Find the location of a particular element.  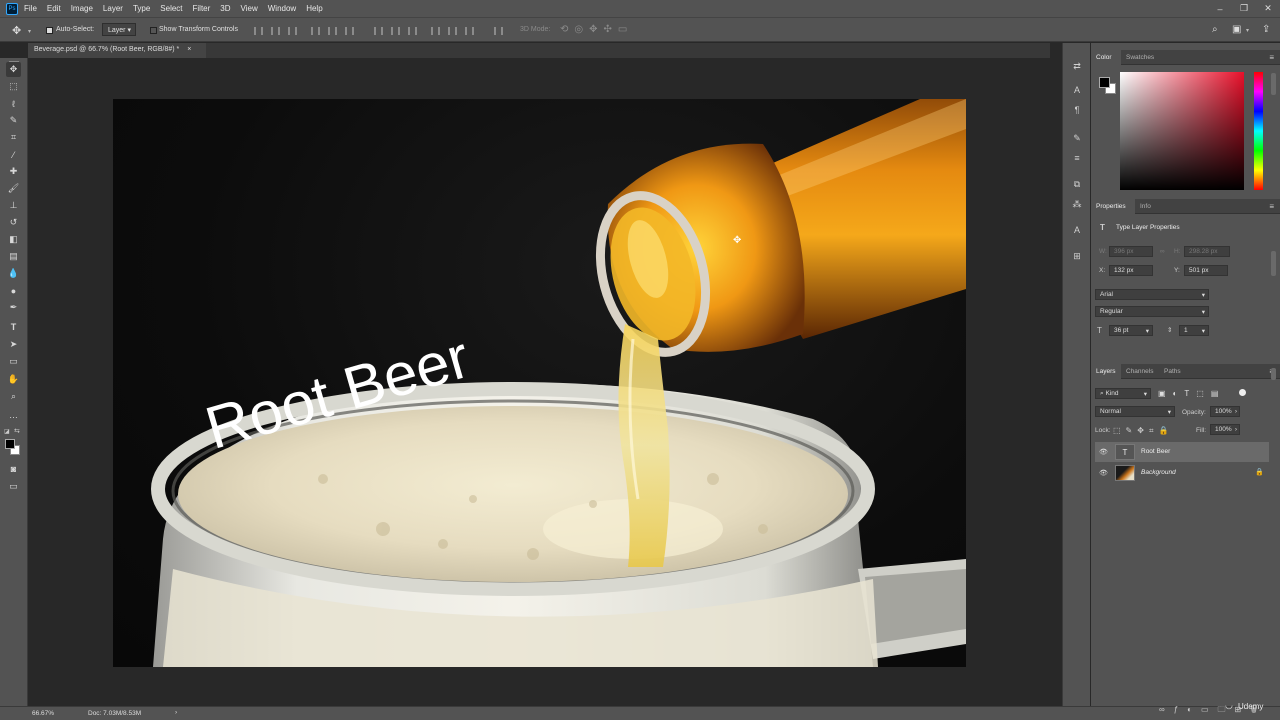

layer-row-background: 👁 Background 🔒 is located at coordinates (1182, 473).